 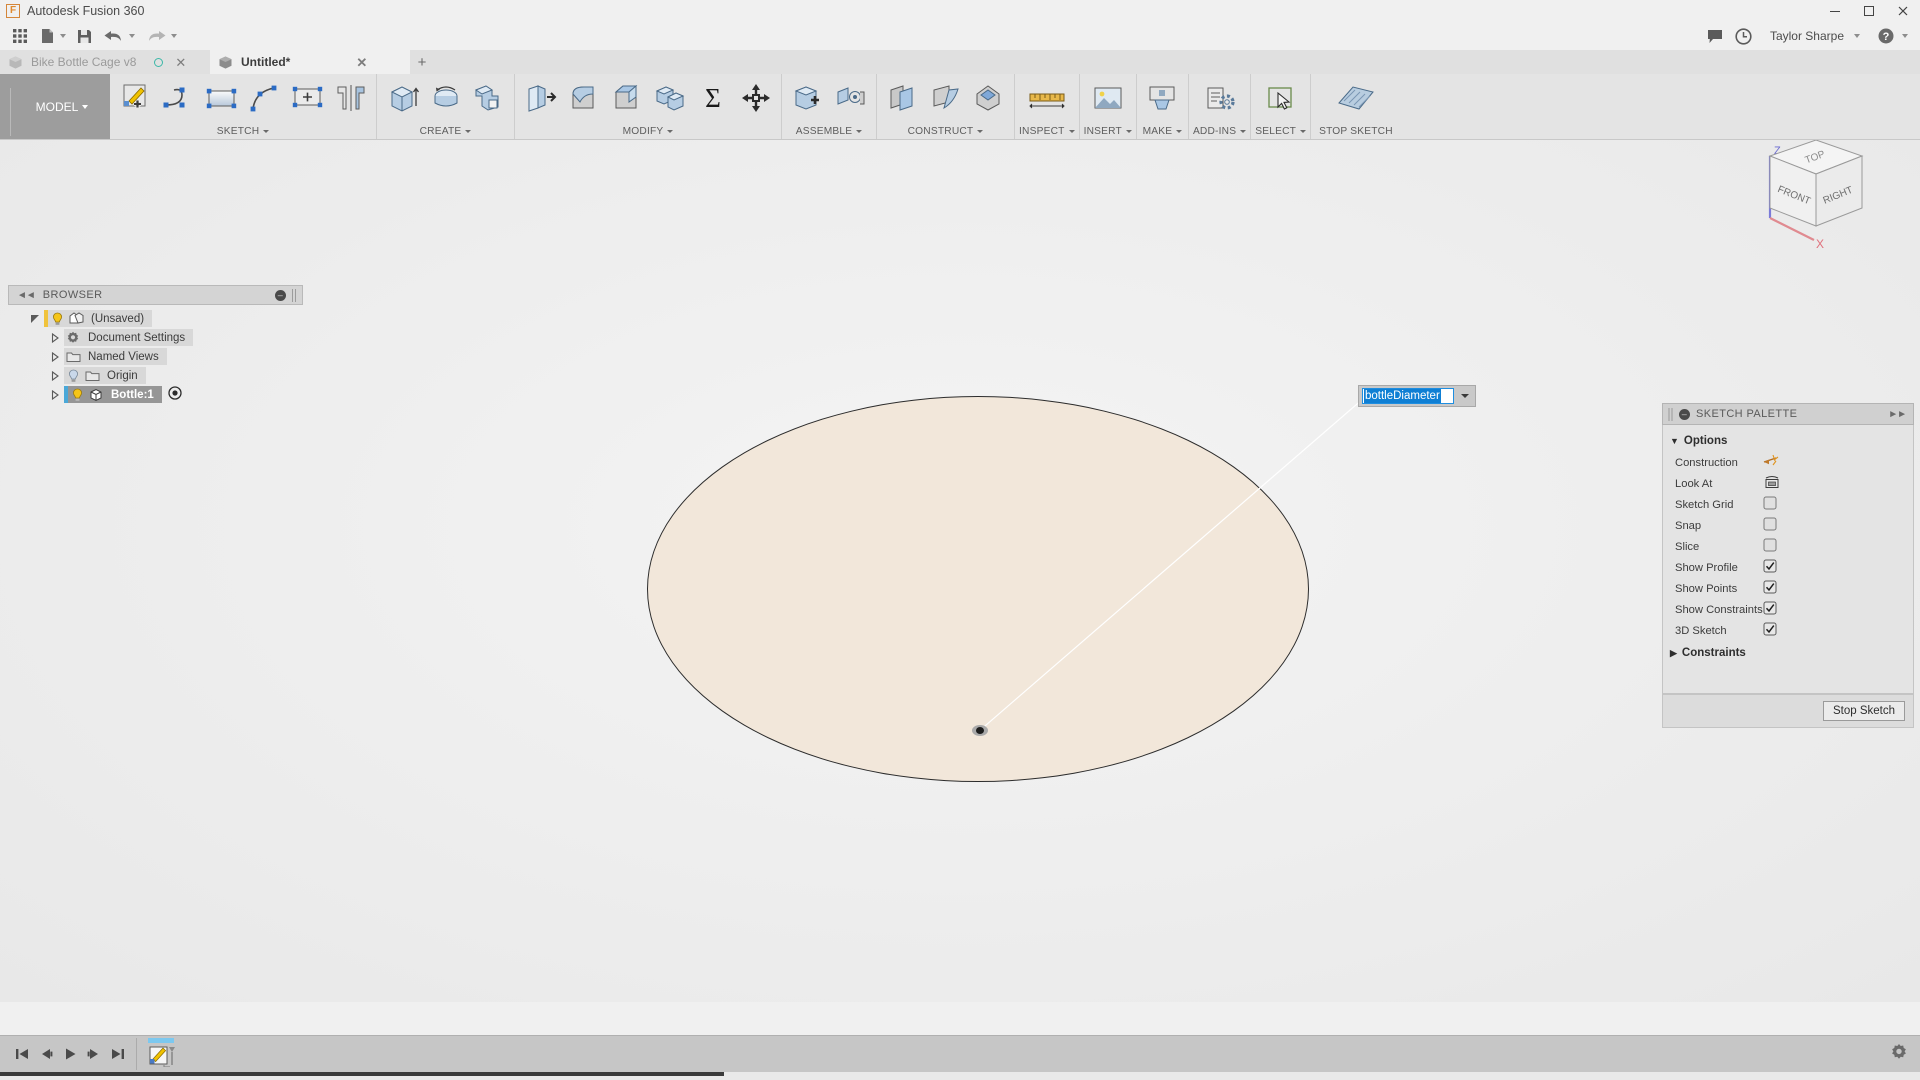 I want to click on palette-row-3d-sketch: 3D Sketch, so click(x=1788, y=630).